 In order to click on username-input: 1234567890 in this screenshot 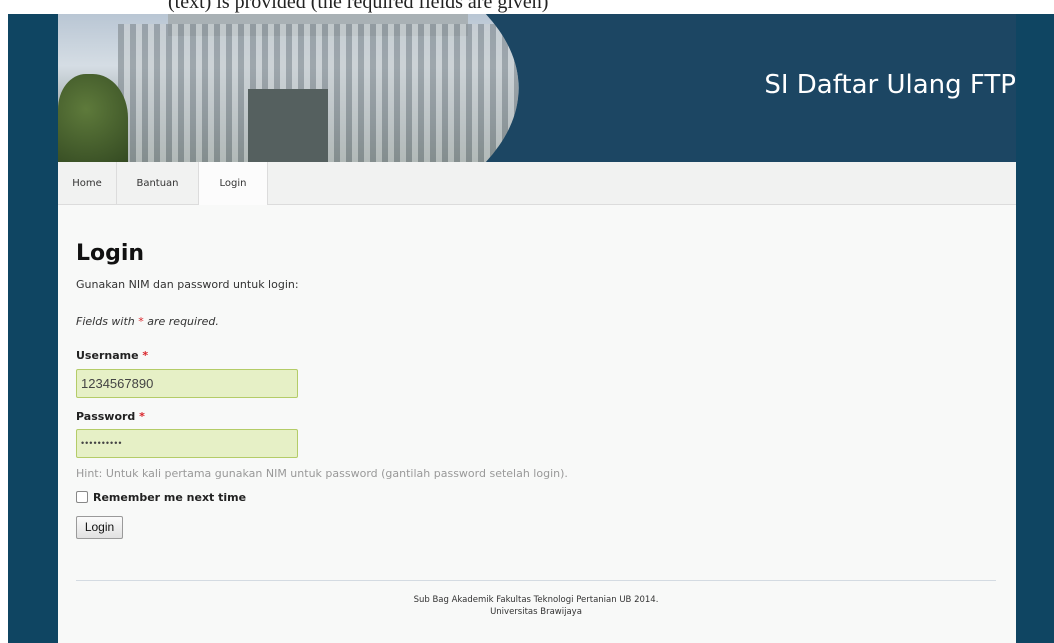, I will do `click(187, 383)`.